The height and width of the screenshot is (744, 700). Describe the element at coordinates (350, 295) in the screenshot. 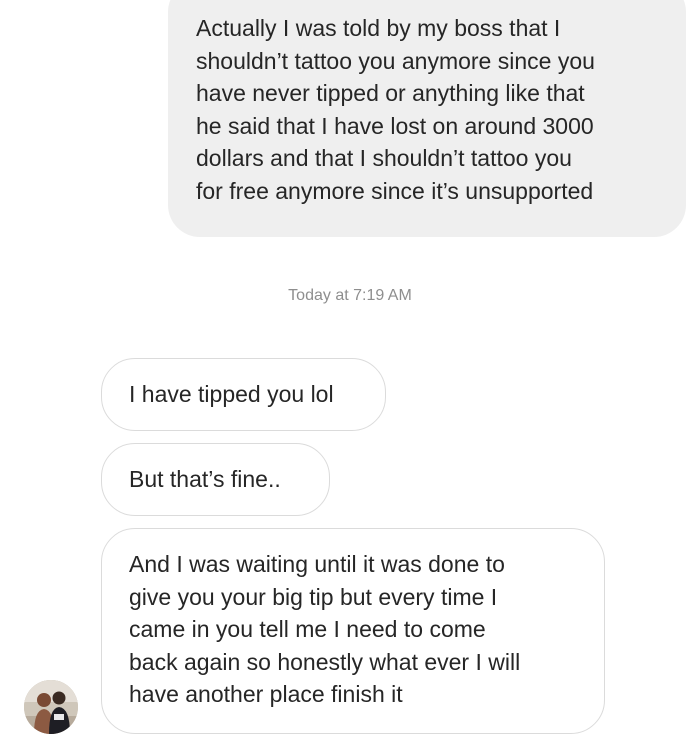

I see `message-timestamp: Today at 7:19 AM` at that location.